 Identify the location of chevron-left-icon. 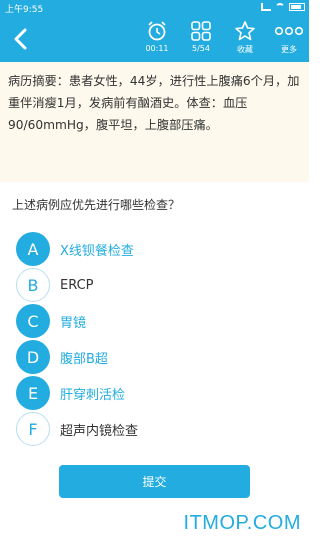
(20, 39).